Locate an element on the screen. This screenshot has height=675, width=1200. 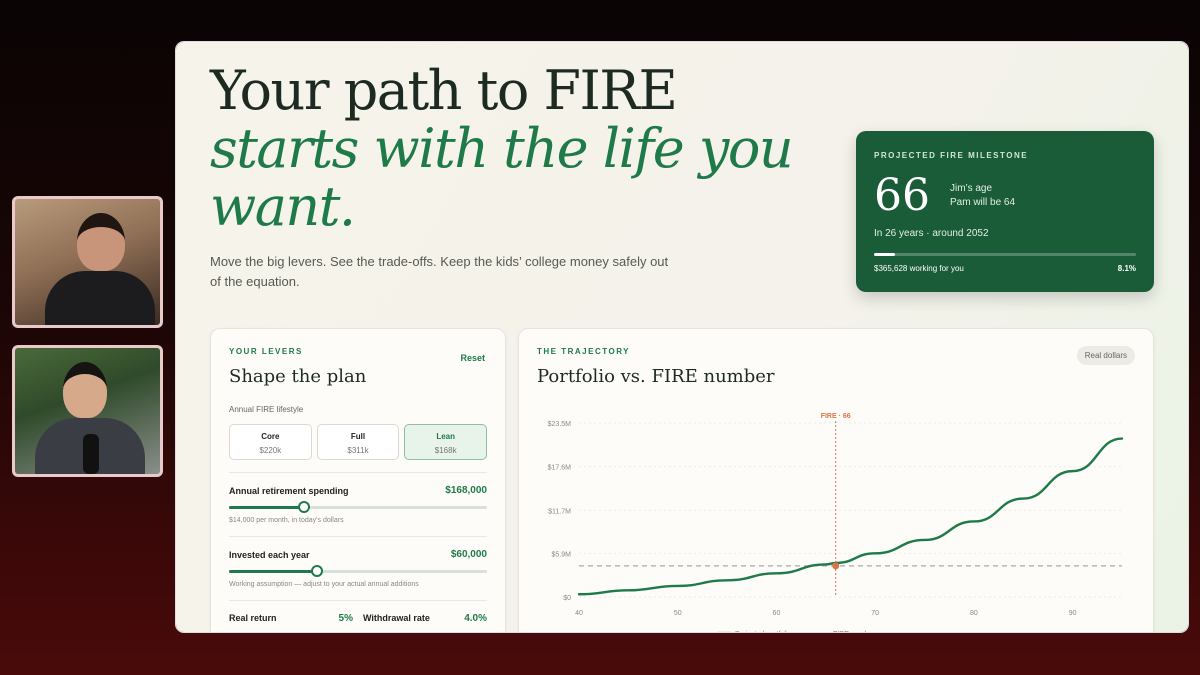
spending-slider is located at coordinates (358, 507).